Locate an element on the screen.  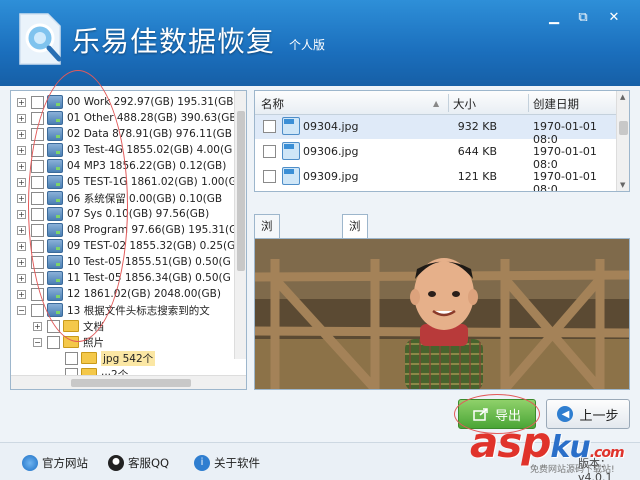
minimize-icon: ▁ is located at coordinates (554, 17).